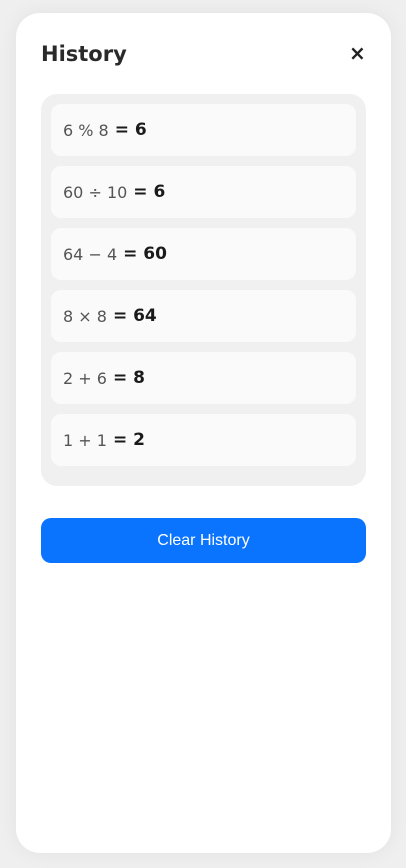  What do you see at coordinates (203, 440) in the screenshot?
I see `list-item: 1 + 1 = 2` at bounding box center [203, 440].